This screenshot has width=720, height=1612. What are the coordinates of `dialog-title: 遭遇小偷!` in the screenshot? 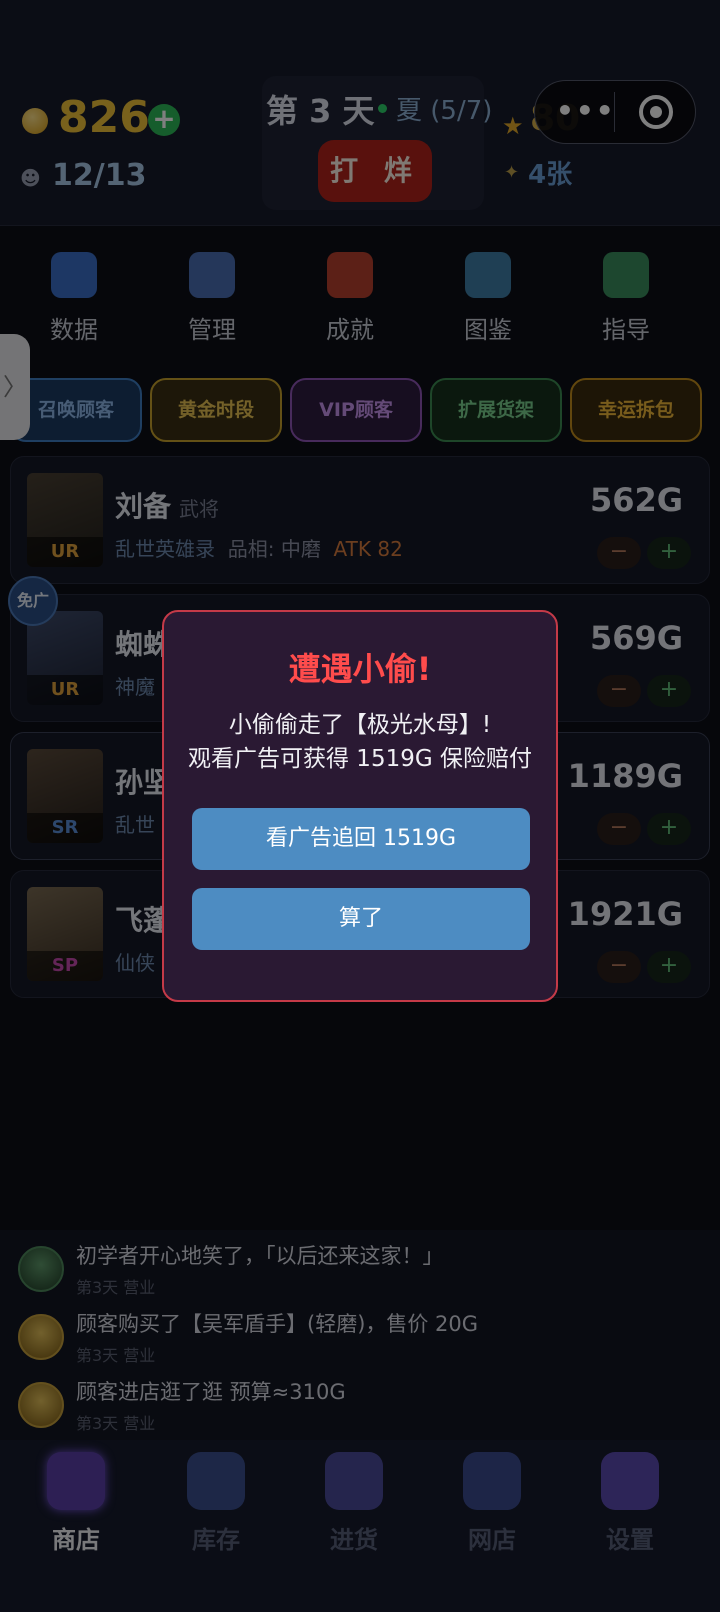 It's located at (360, 669).